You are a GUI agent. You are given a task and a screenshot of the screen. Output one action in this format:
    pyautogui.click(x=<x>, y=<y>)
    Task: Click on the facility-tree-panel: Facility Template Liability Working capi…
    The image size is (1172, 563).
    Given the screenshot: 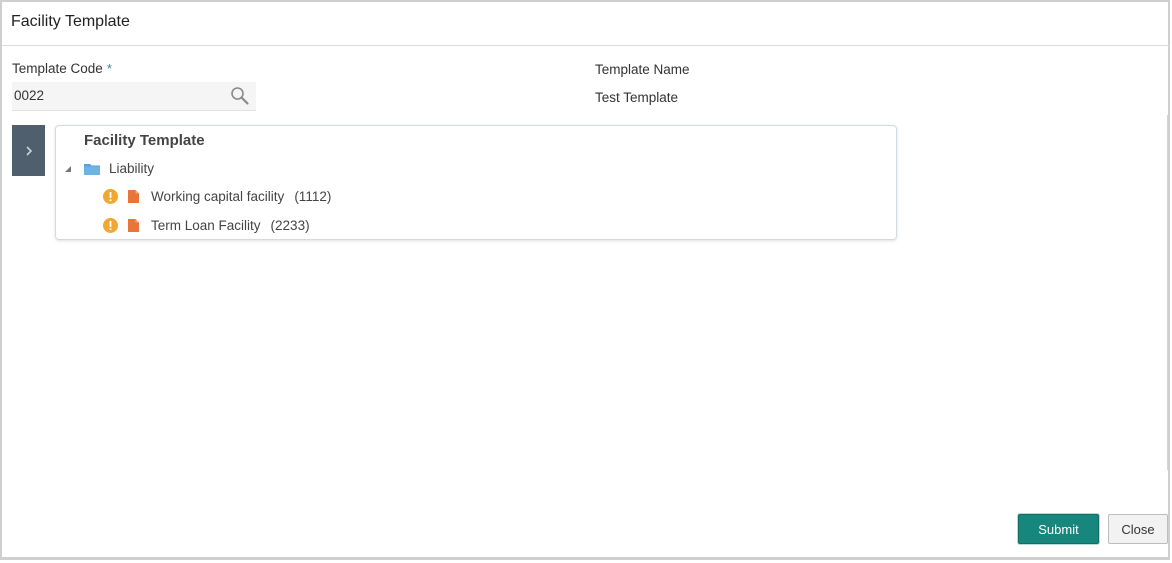 What is the action you would take?
    pyautogui.click(x=476, y=182)
    